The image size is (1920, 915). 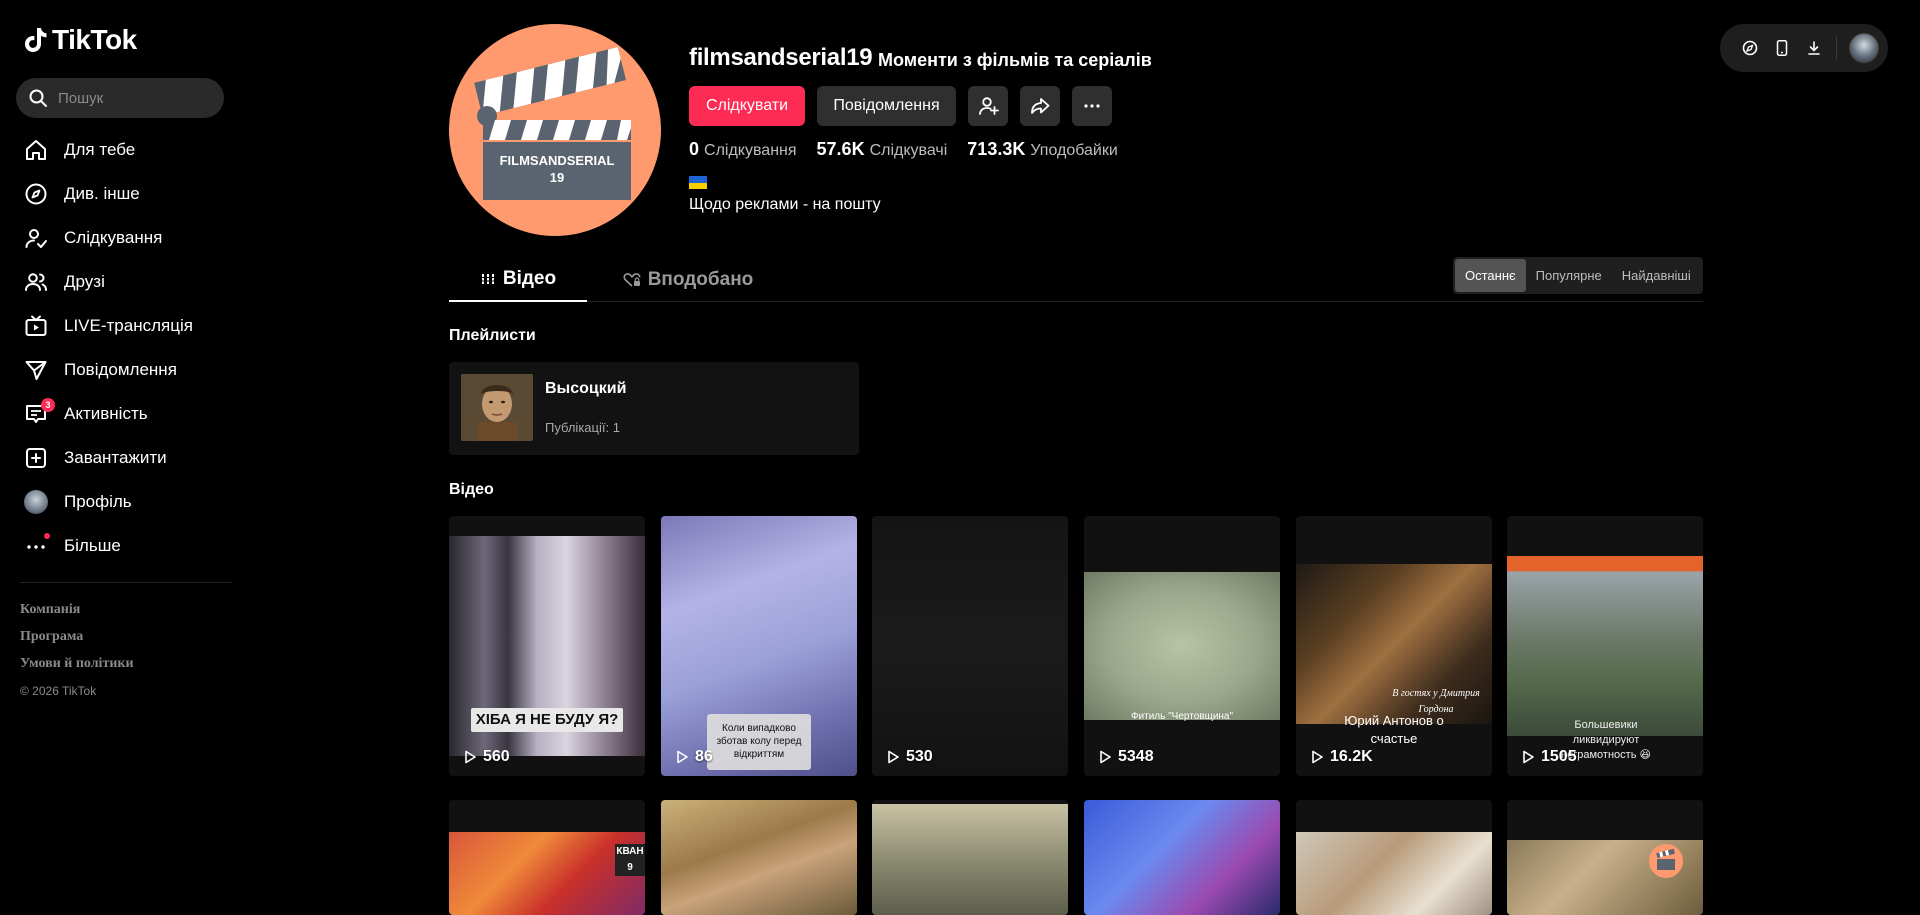 I want to click on tab-videos: Відео, so click(x=518, y=280).